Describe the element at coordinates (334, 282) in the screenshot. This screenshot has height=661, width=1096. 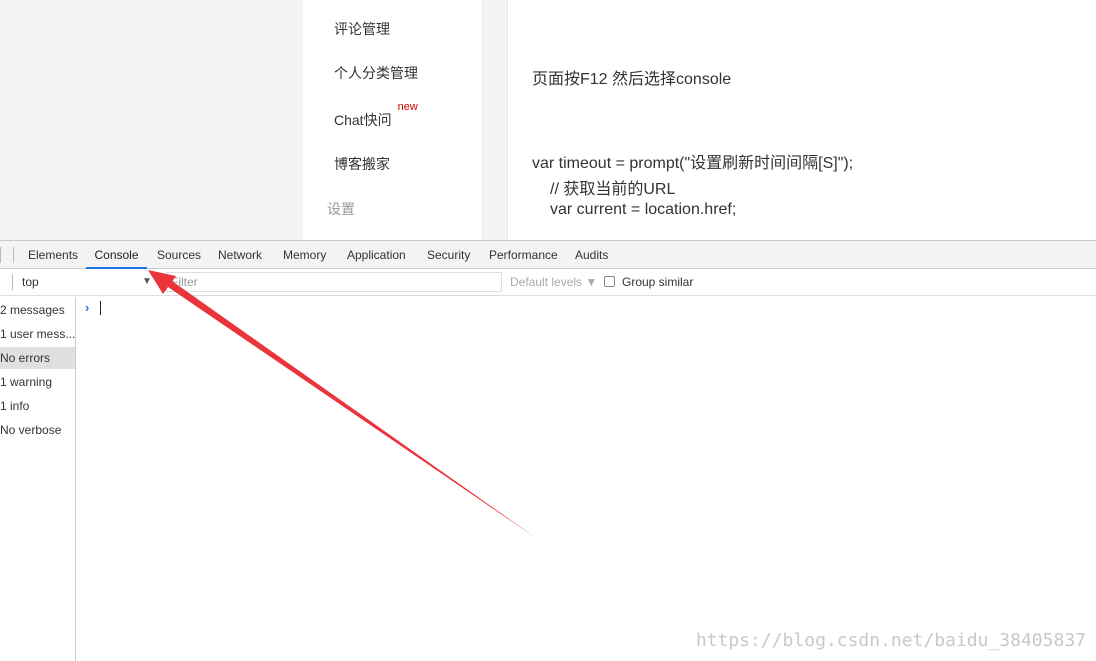
I see `filter-input` at that location.